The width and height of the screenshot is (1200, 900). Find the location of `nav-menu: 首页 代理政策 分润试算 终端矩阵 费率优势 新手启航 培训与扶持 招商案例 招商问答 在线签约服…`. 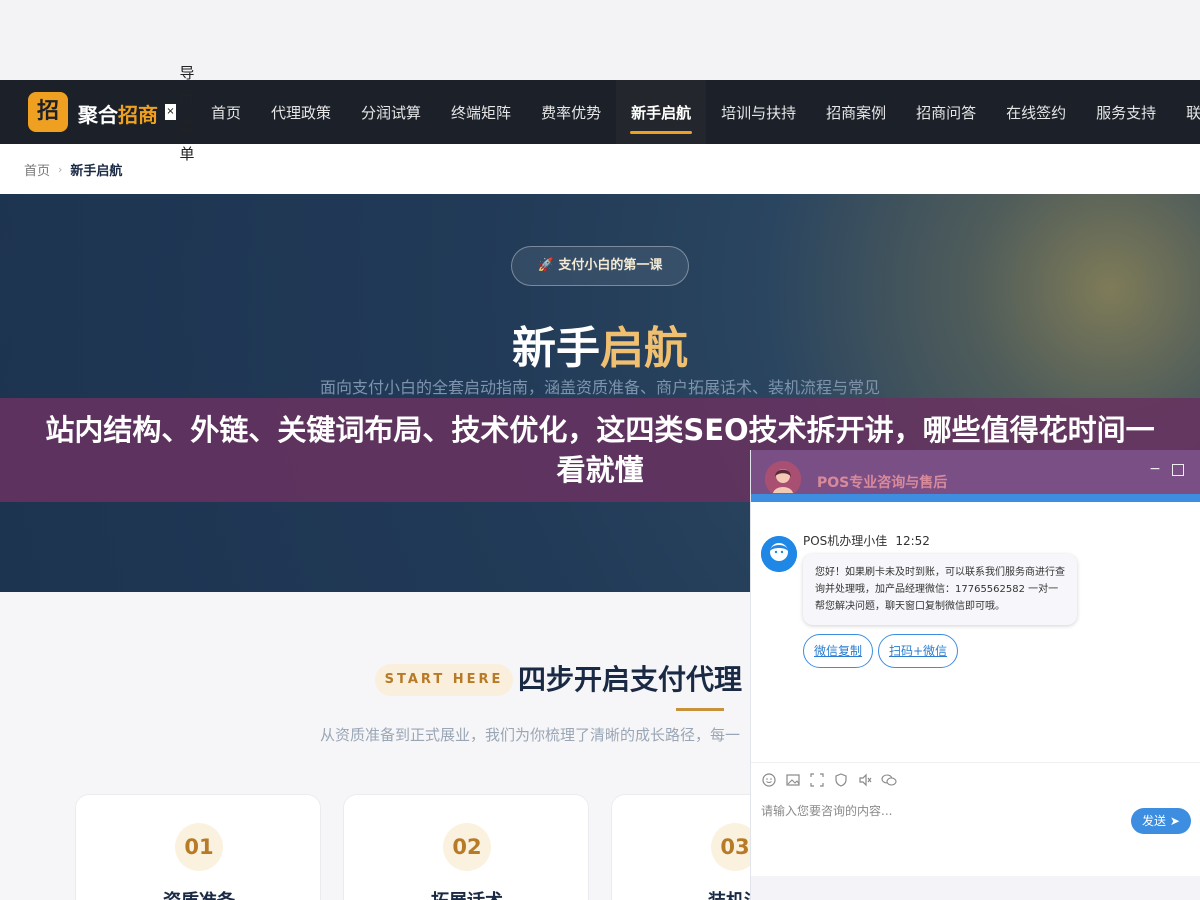

nav-menu: 首页 代理政策 分润试算 终端矩阵 费率优势 新手启航 培训与扶持 招商案例 招商问答 在线签约服… is located at coordinates (698, 112).